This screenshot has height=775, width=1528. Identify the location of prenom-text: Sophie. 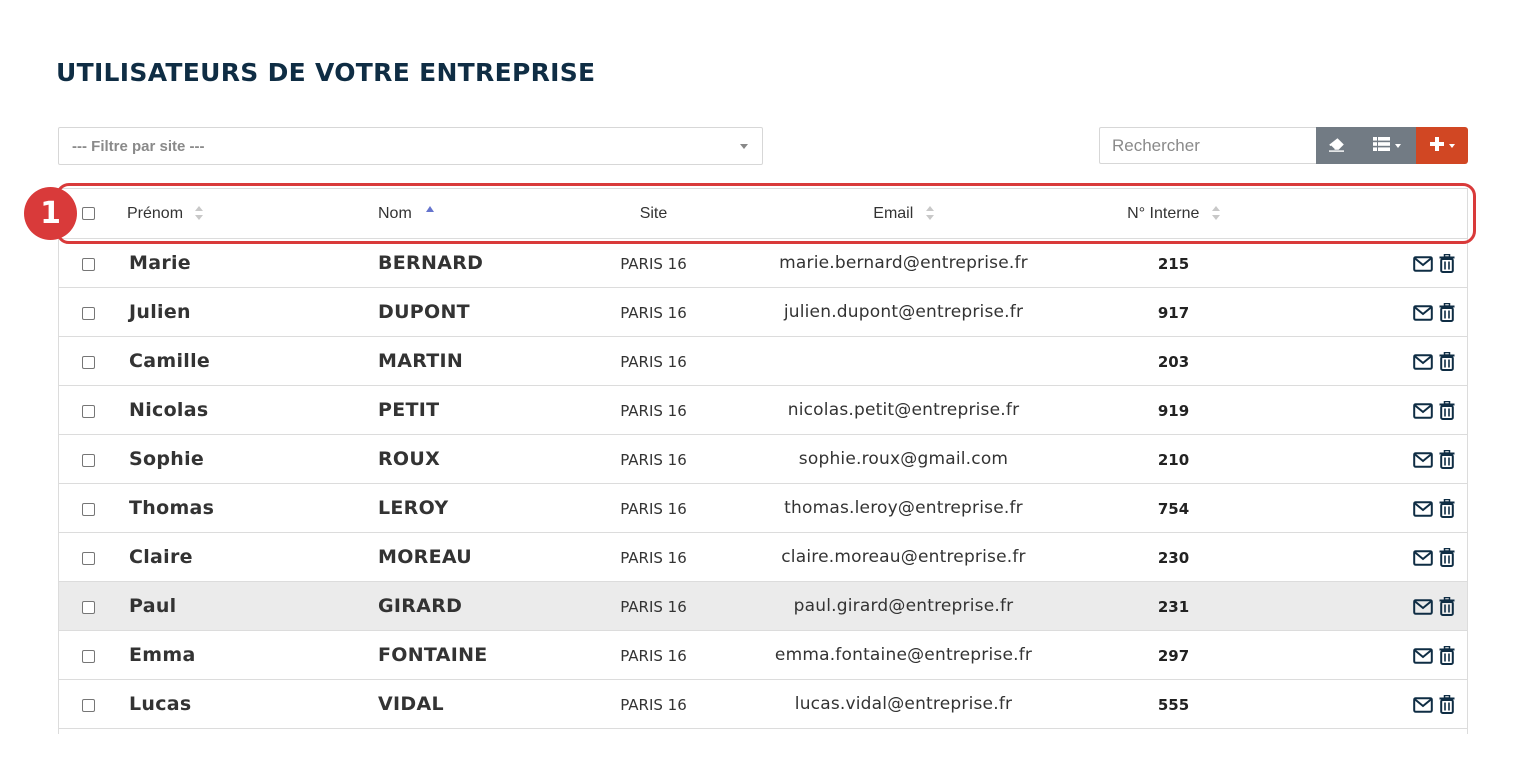
(167, 459).